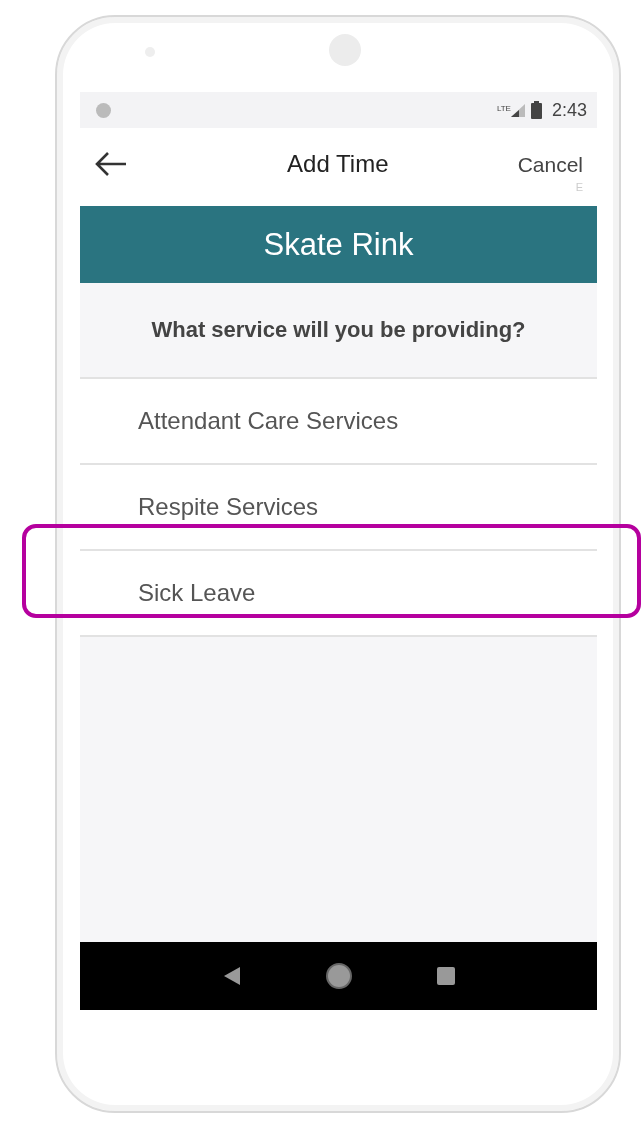 The width and height of the screenshot is (641, 1125). What do you see at coordinates (338, 330) in the screenshot?
I see `question-text: What service will you be providing?` at bounding box center [338, 330].